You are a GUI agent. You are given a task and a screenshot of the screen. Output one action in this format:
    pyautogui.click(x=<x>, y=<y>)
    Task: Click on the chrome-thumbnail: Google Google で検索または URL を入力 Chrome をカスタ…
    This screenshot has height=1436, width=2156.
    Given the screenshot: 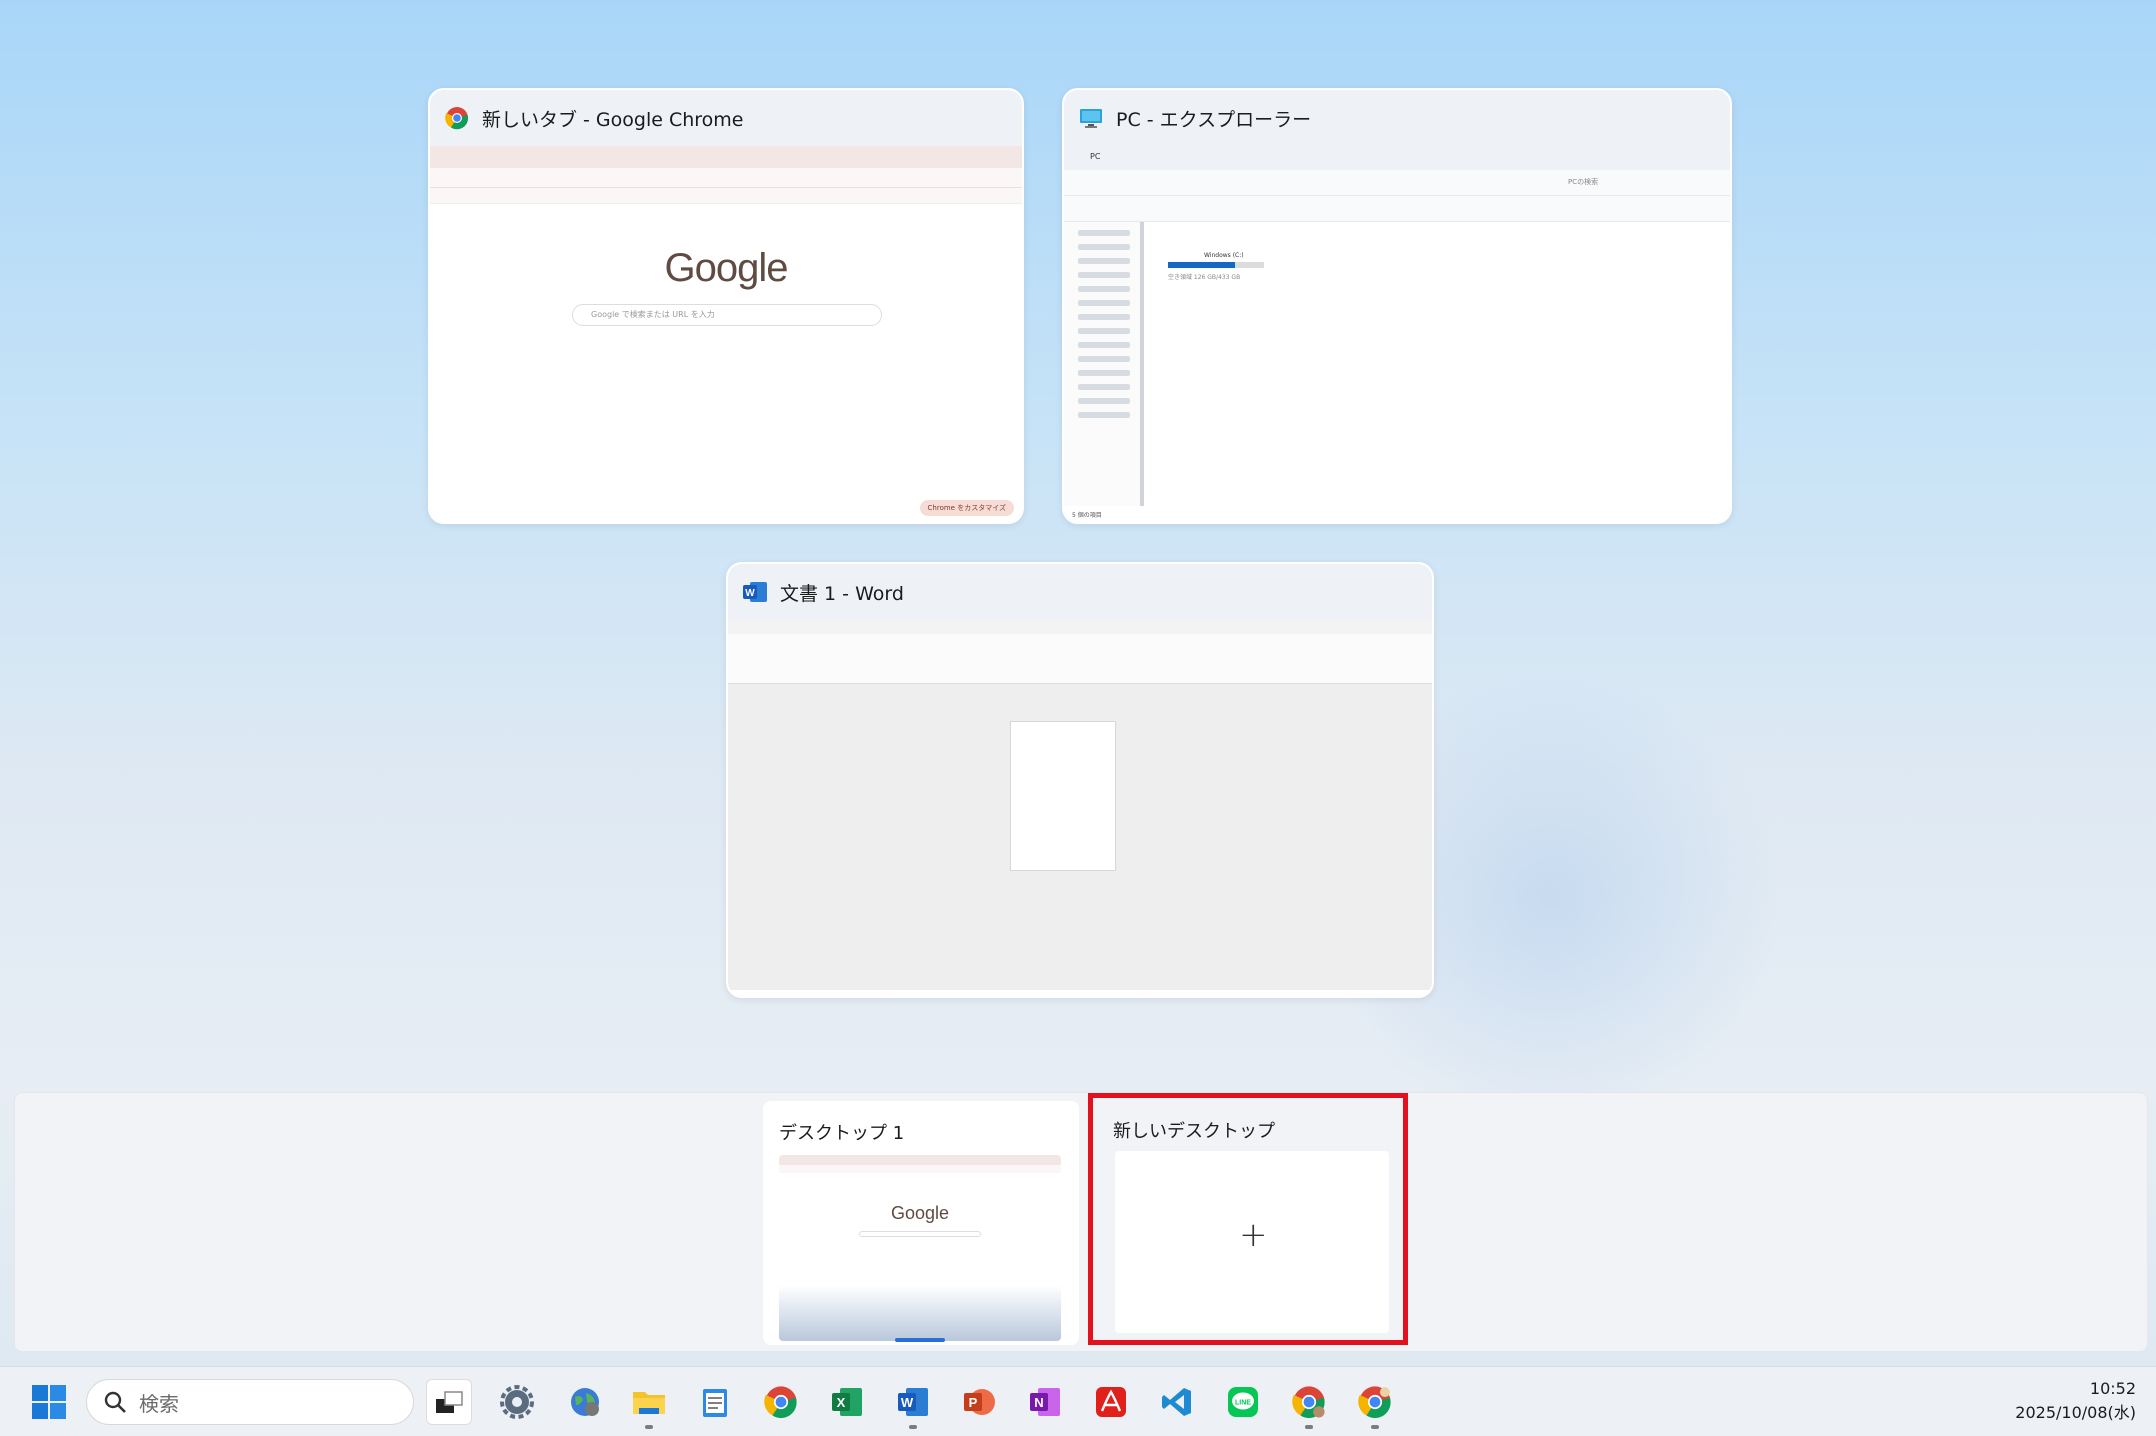 What is the action you would take?
    pyautogui.click(x=726, y=334)
    